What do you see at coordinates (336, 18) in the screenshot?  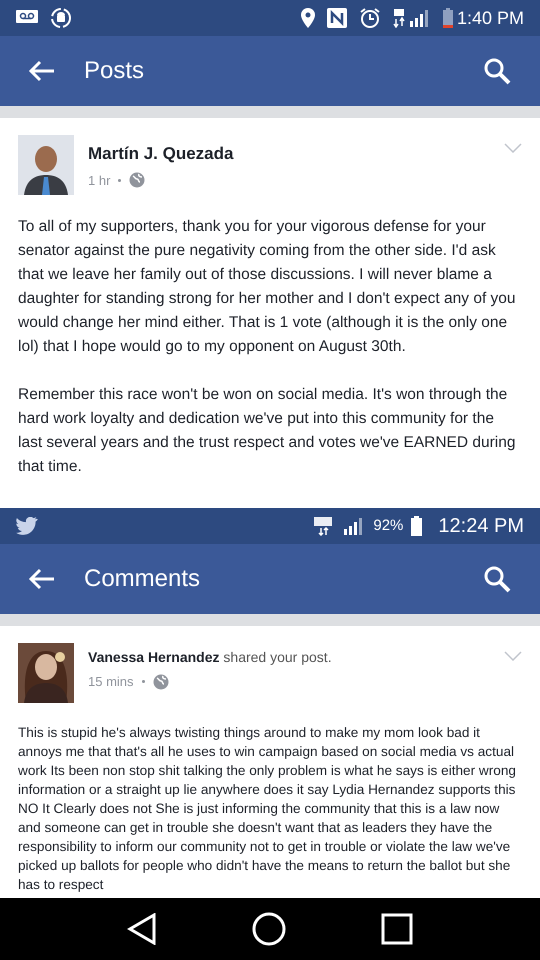 I see `nfc-icon` at bounding box center [336, 18].